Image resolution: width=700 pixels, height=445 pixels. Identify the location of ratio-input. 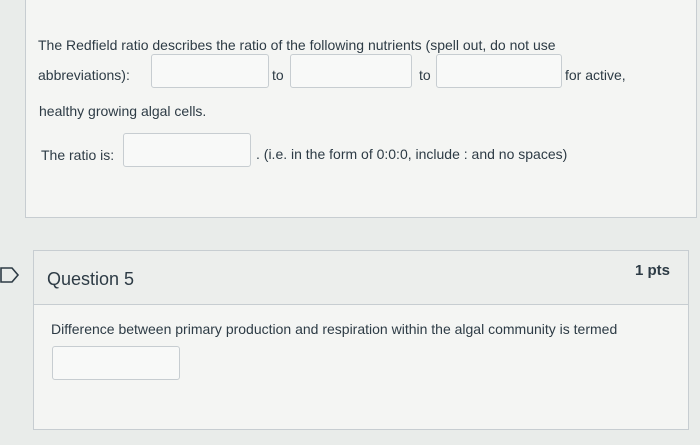
(187, 150).